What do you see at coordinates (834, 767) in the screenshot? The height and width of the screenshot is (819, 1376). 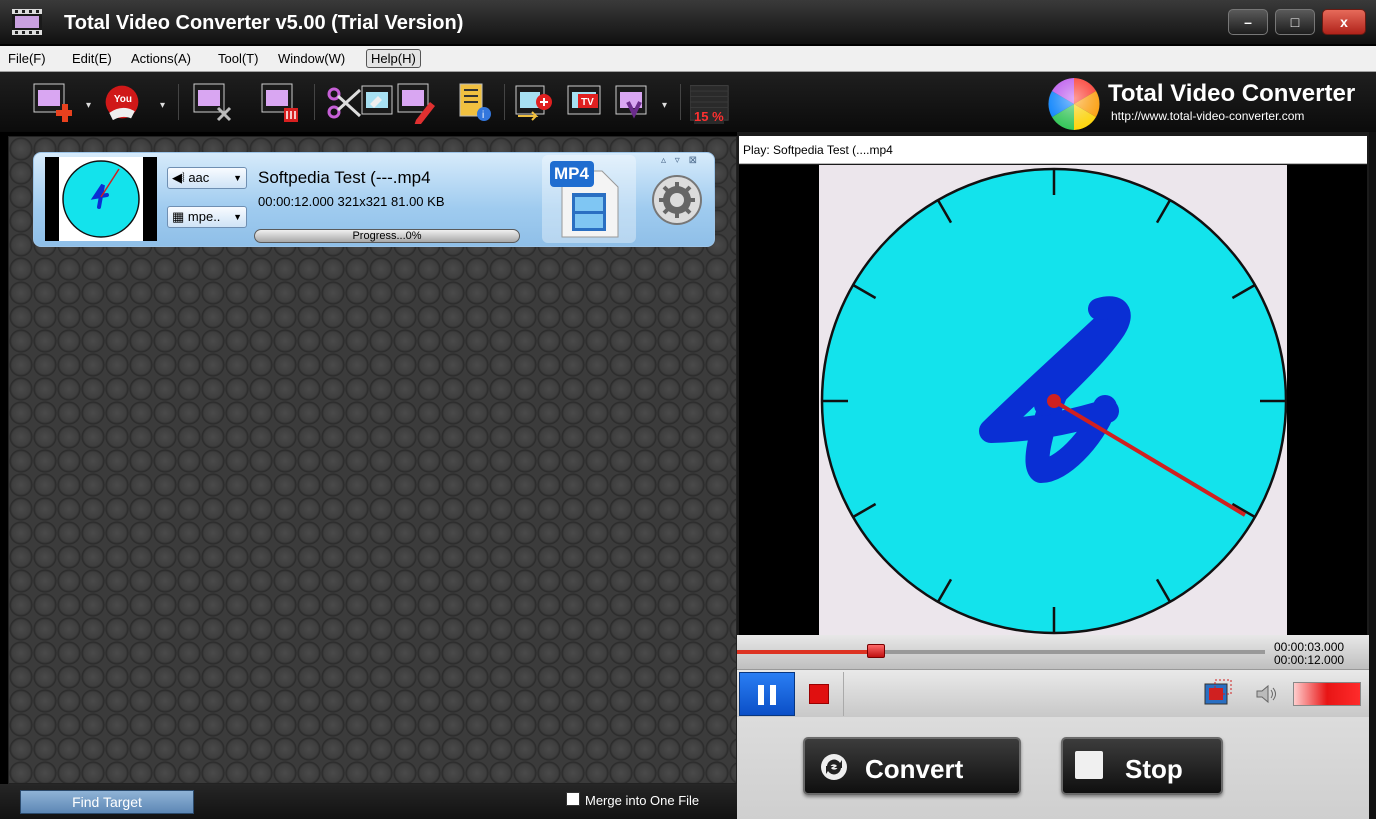 I see `refresh-icon` at bounding box center [834, 767].